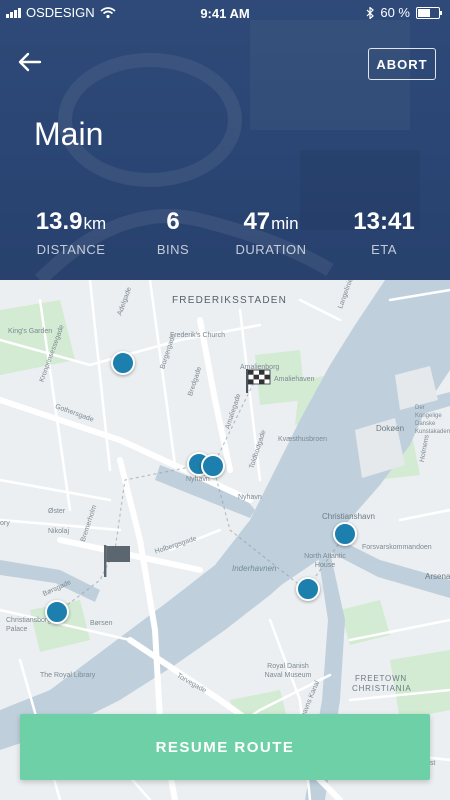  What do you see at coordinates (257, 221) in the screenshot?
I see `stat-duration-value: 47` at bounding box center [257, 221].